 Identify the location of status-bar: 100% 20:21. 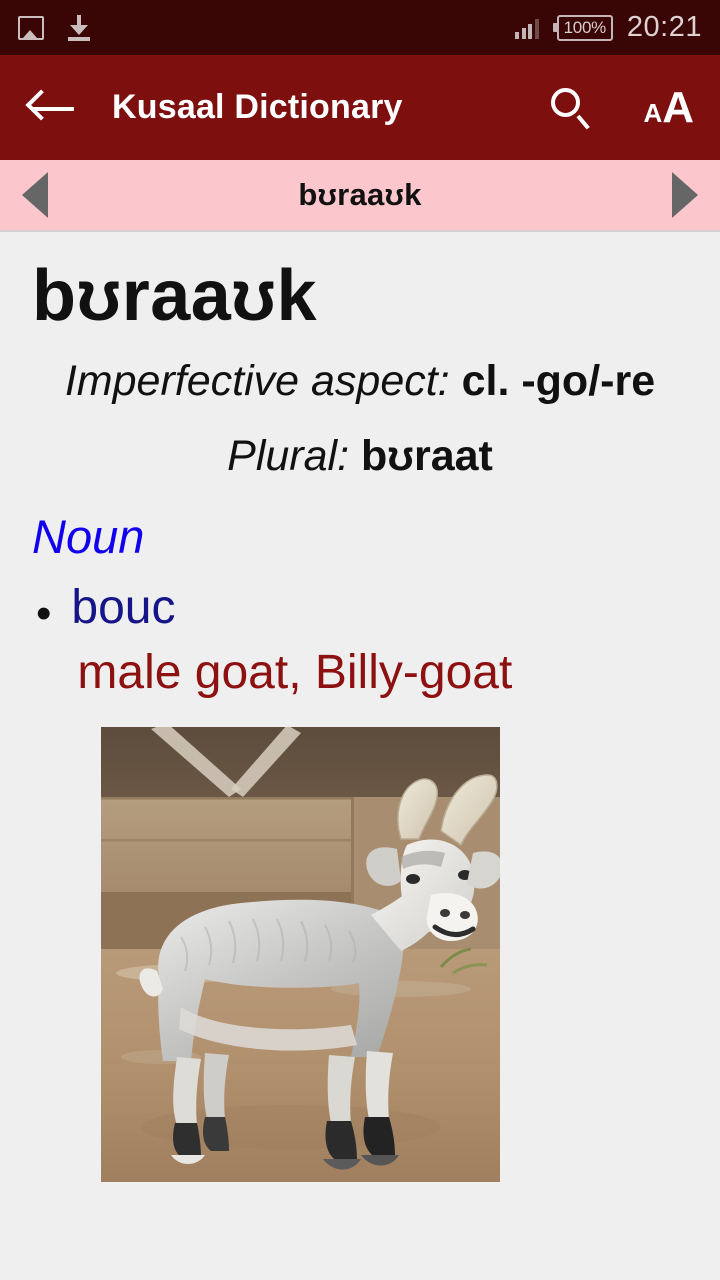
(360, 27).